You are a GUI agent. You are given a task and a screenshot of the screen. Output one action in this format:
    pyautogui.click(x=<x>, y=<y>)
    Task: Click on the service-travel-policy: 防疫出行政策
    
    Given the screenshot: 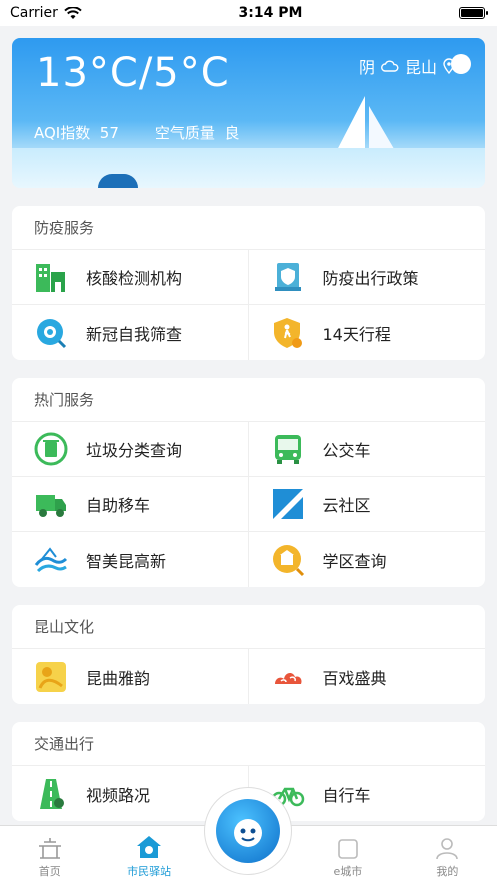 What is the action you would take?
    pyautogui.click(x=366, y=277)
    